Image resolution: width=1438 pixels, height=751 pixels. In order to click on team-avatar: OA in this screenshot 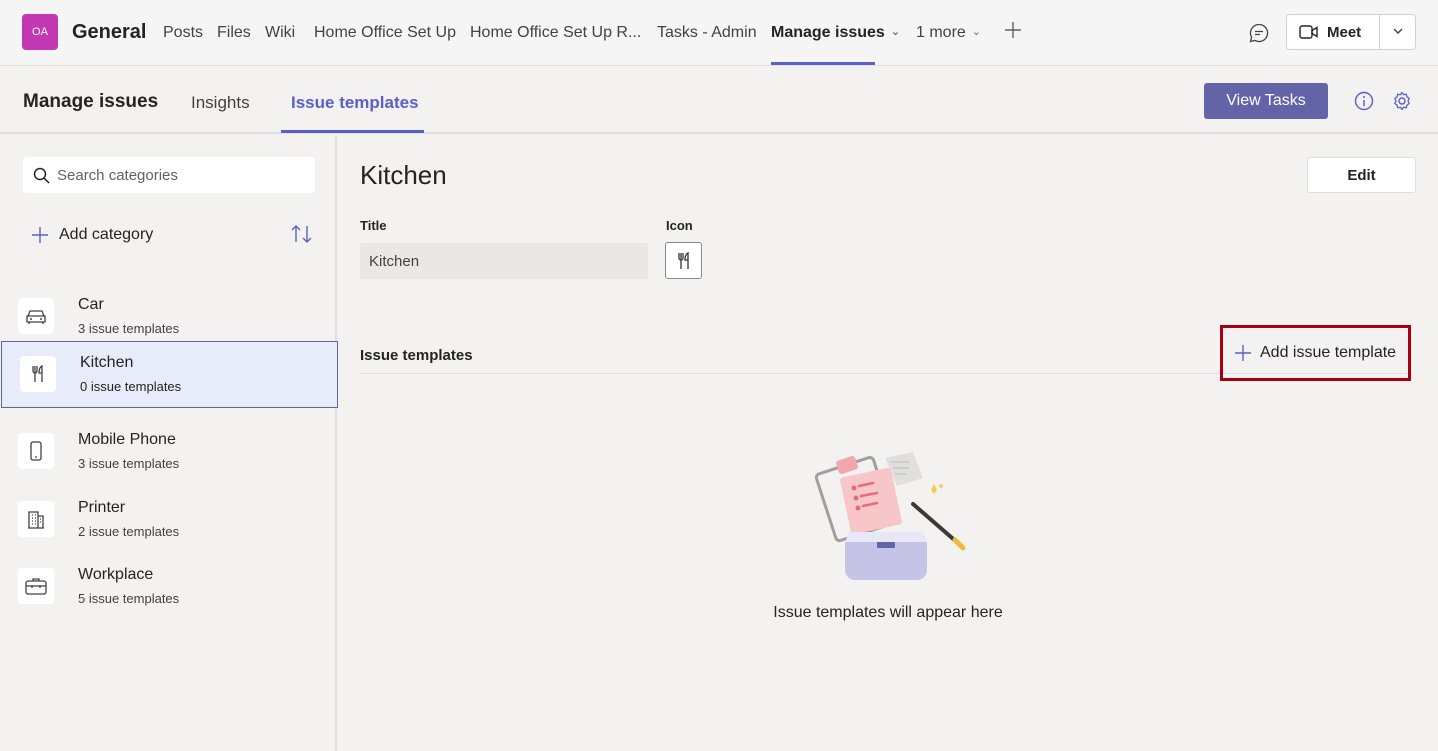, I will do `click(40, 32)`.